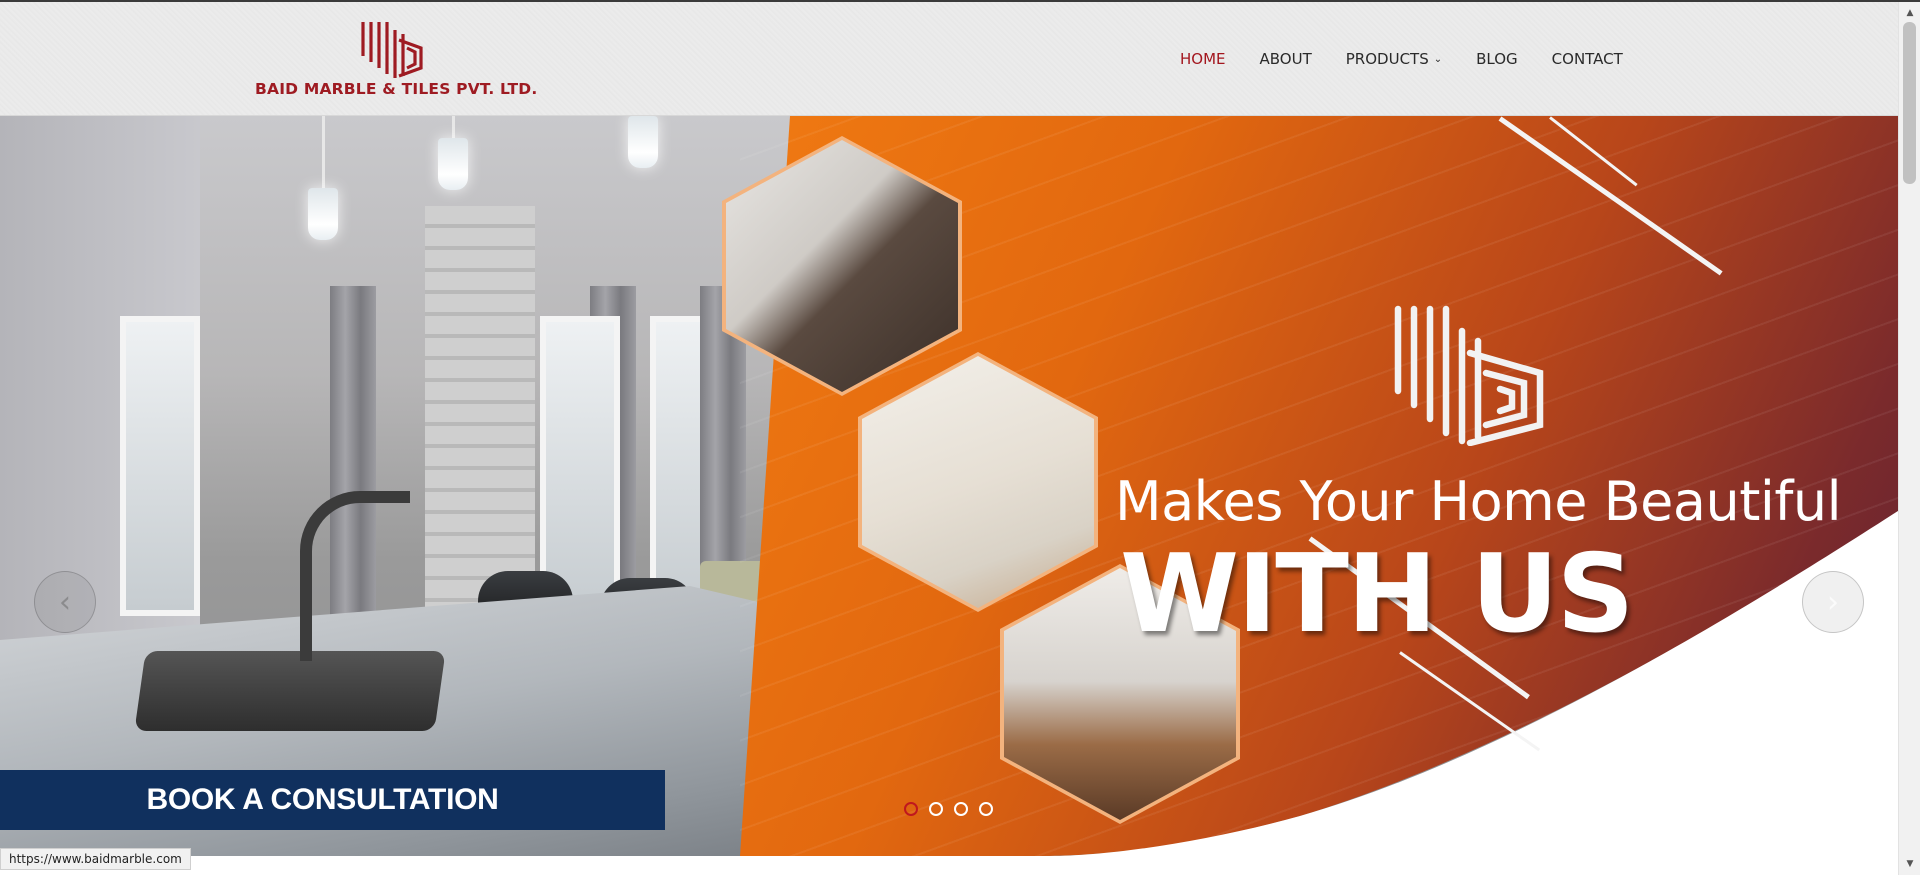  I want to click on nav-item-home: HOME, so click(1203, 59).